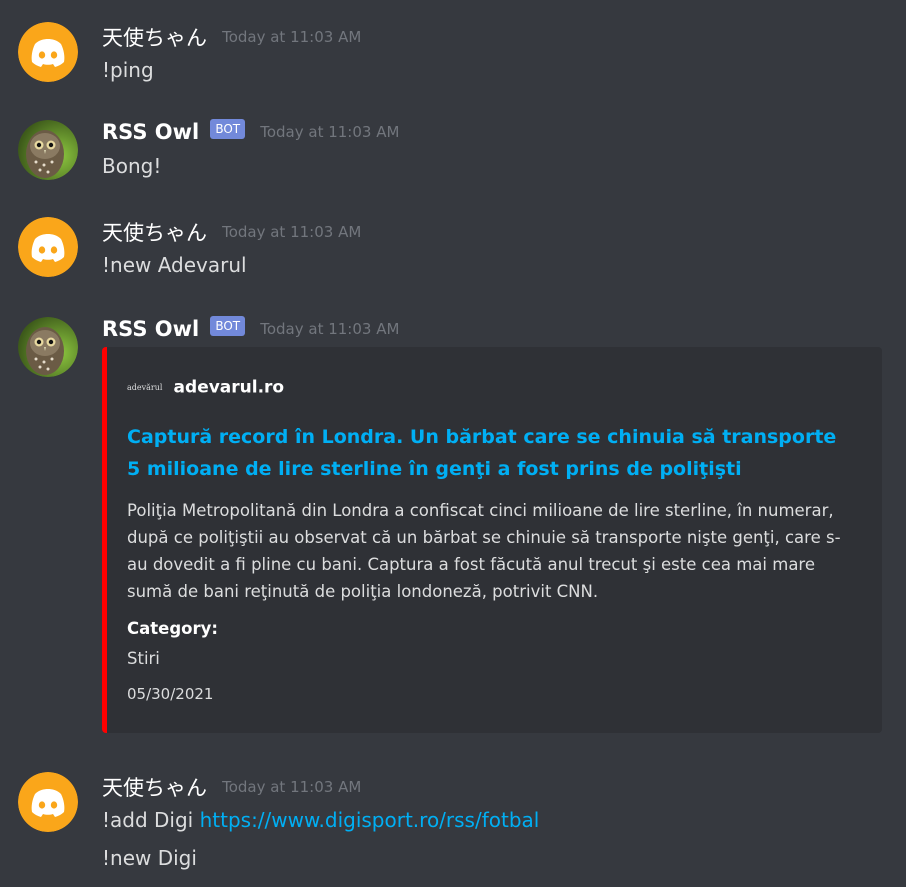 The width and height of the screenshot is (906, 887). Describe the element at coordinates (149, 858) in the screenshot. I see `message-content: !new Digi` at that location.